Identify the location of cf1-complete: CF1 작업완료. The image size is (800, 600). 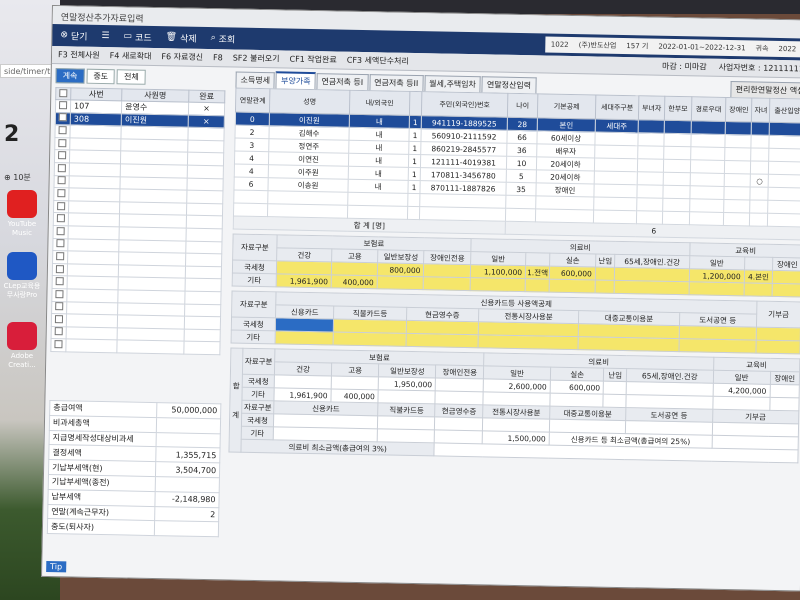
(312, 60).